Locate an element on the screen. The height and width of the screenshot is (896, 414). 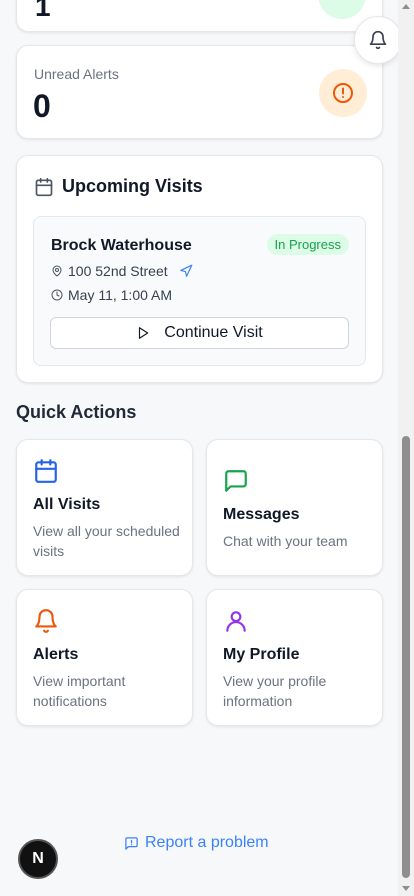
scrollbar is located at coordinates (406, 448).